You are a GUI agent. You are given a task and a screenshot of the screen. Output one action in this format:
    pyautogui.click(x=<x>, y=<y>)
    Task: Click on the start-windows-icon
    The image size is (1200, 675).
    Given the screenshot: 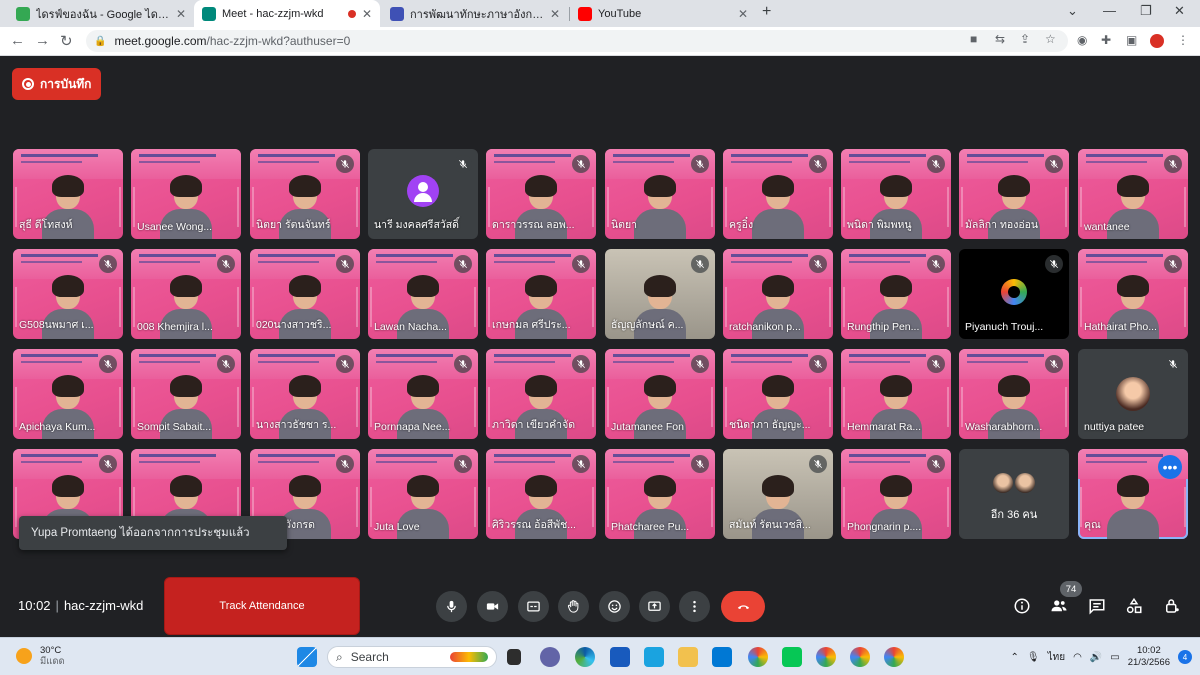 What is the action you would take?
    pyautogui.click(x=307, y=657)
    